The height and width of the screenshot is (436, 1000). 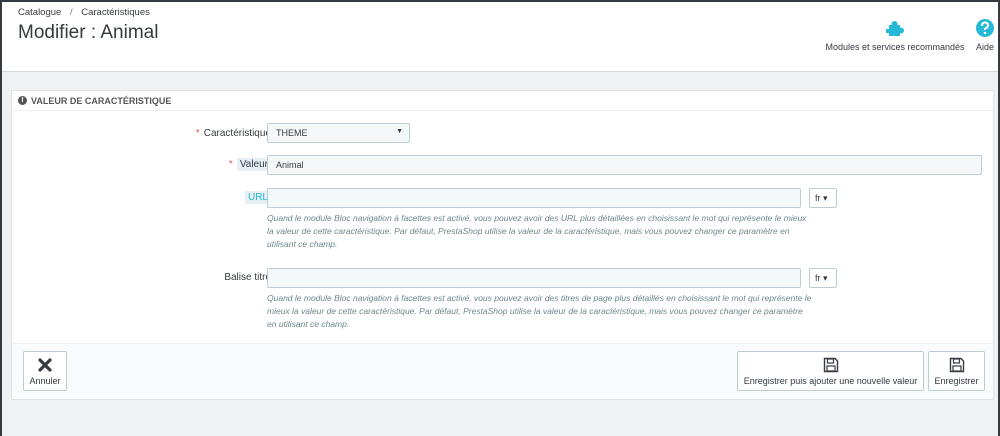 What do you see at coordinates (249, 164) in the screenshot?
I see `value-label: * Valeur` at bounding box center [249, 164].